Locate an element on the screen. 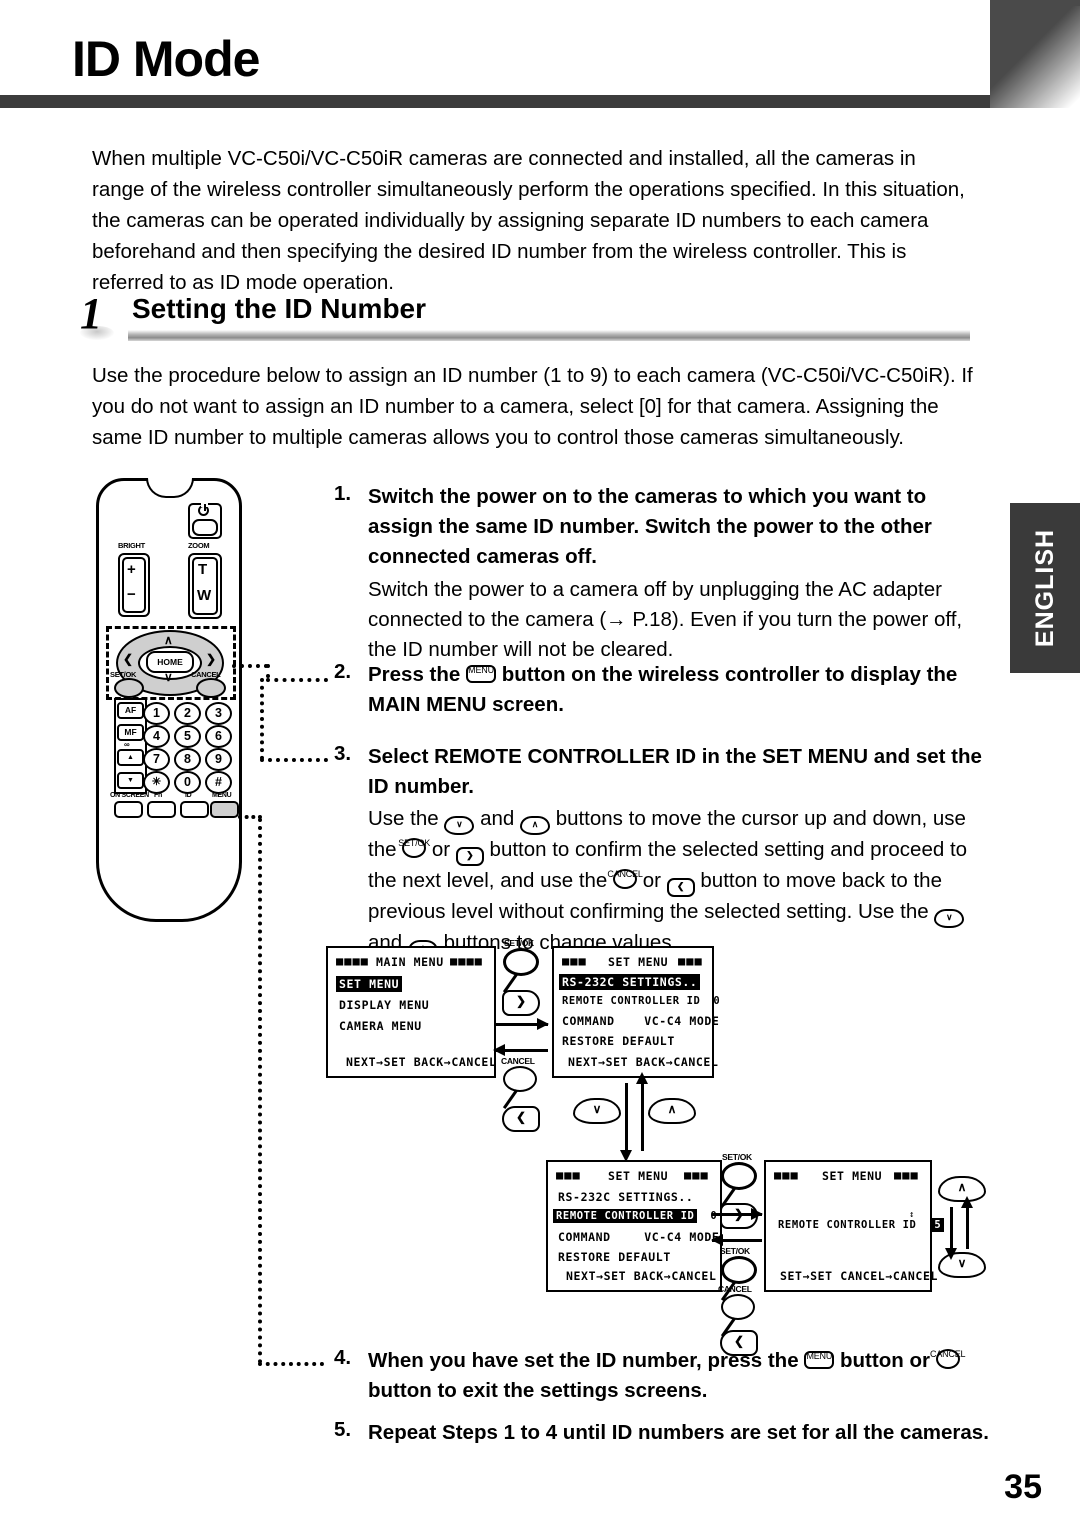 The image size is (1080, 1529). key-8: 8 is located at coordinates (187, 759).